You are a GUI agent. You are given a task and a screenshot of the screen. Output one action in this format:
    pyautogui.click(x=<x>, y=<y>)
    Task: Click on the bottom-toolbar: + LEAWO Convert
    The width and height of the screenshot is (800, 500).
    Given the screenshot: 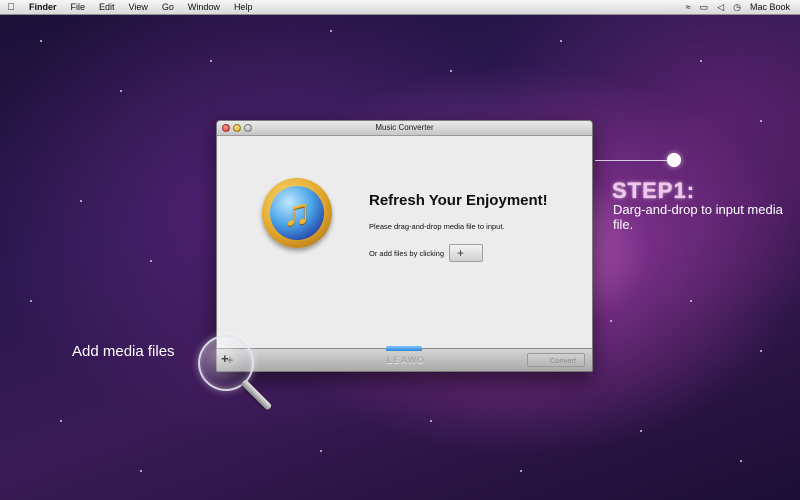 What is the action you would take?
    pyautogui.click(x=404, y=358)
    